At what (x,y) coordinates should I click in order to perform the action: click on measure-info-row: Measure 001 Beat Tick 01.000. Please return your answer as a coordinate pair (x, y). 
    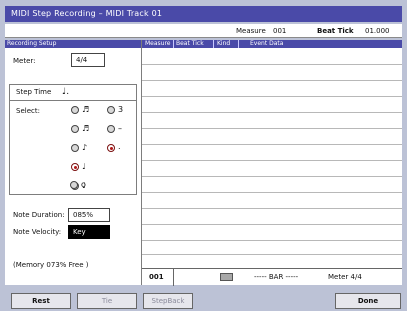
    Looking at the image, I should click on (203, 31).